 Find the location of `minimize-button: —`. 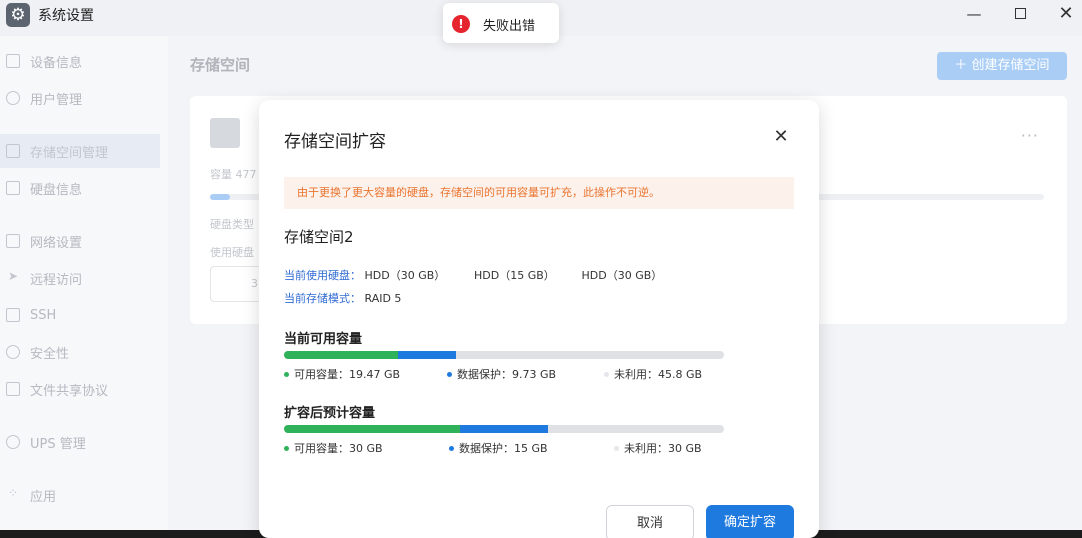

minimize-button: — is located at coordinates (974, 14).